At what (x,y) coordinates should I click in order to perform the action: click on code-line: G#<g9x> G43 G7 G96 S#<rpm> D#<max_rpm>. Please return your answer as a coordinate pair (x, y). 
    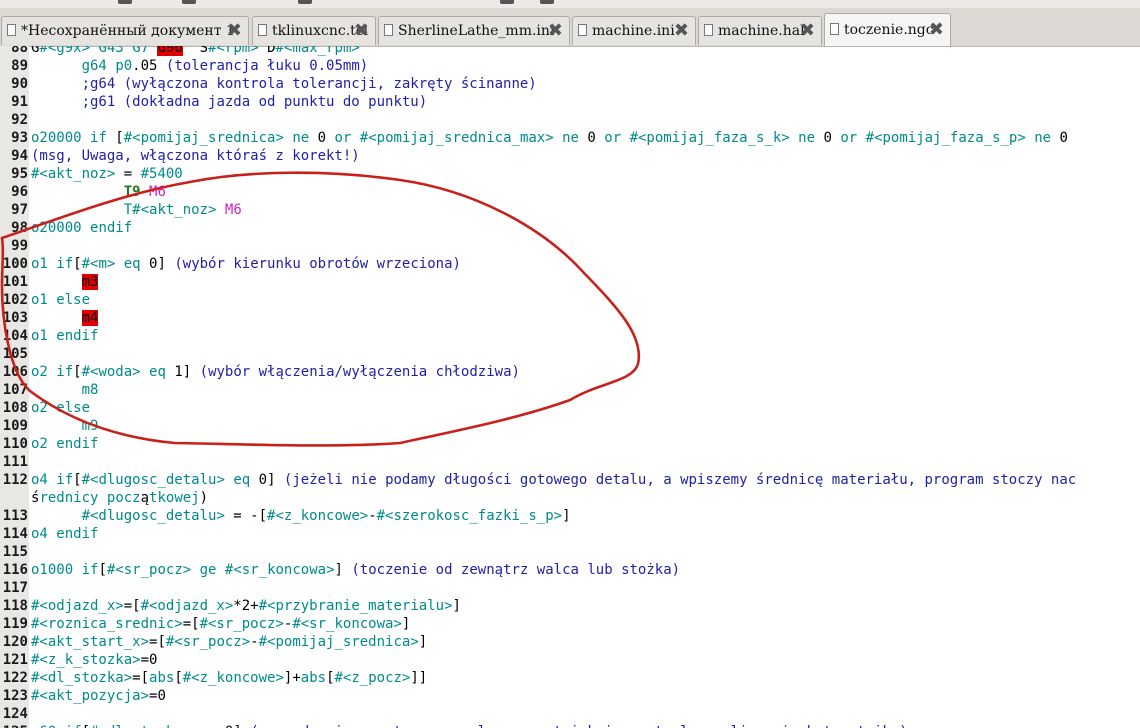
    Looking at the image, I should click on (195, 51).